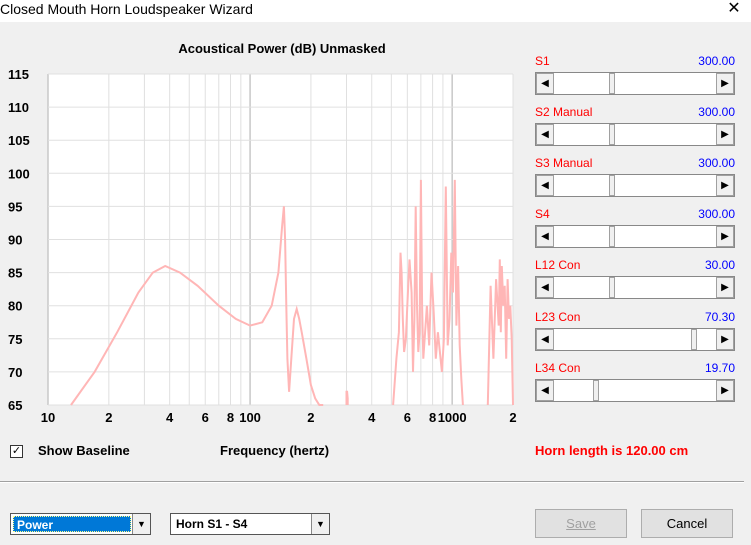 The width and height of the screenshot is (751, 545). I want to click on y-tick-label: 70, so click(15, 372).